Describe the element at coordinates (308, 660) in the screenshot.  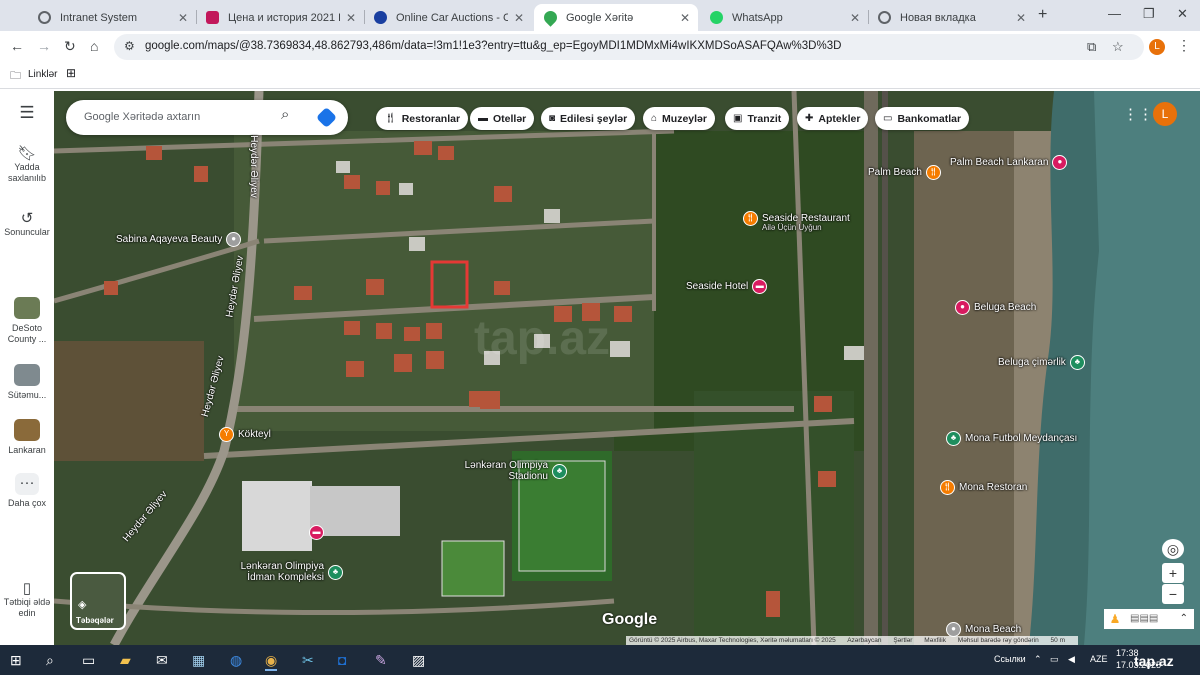
I see `snipping-tool-icon: ✂` at that location.